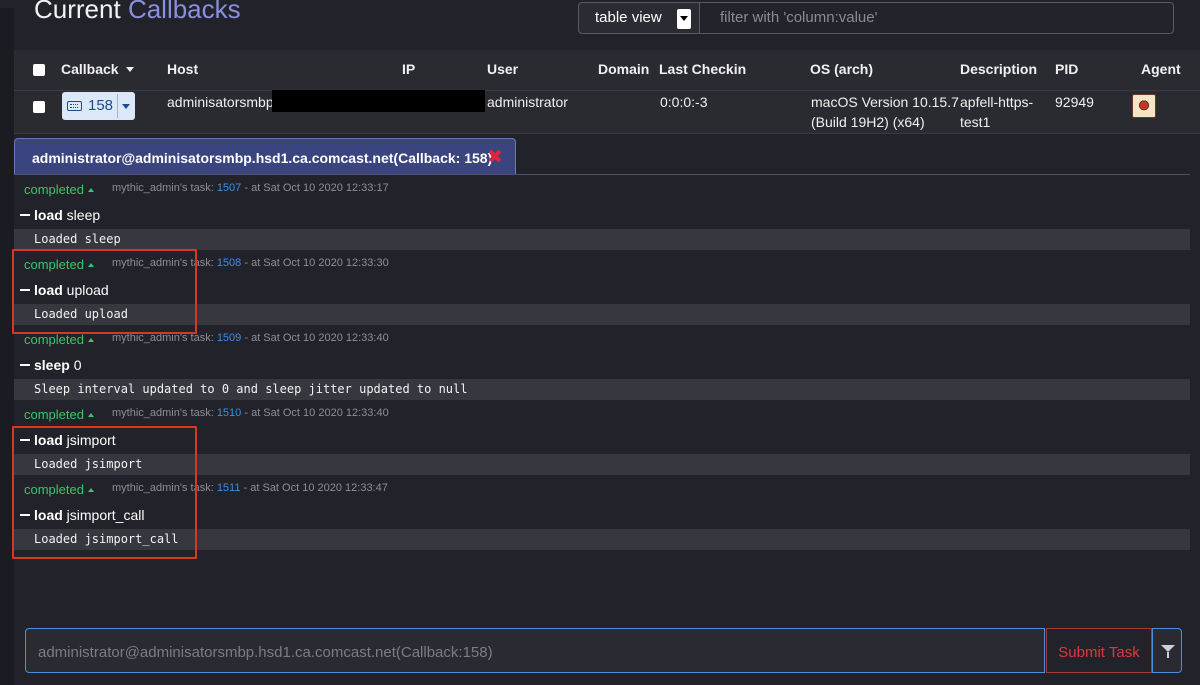 This screenshot has height=685, width=1200. I want to click on row-os-line2: (Build 19H2) (x64), so click(868, 122).